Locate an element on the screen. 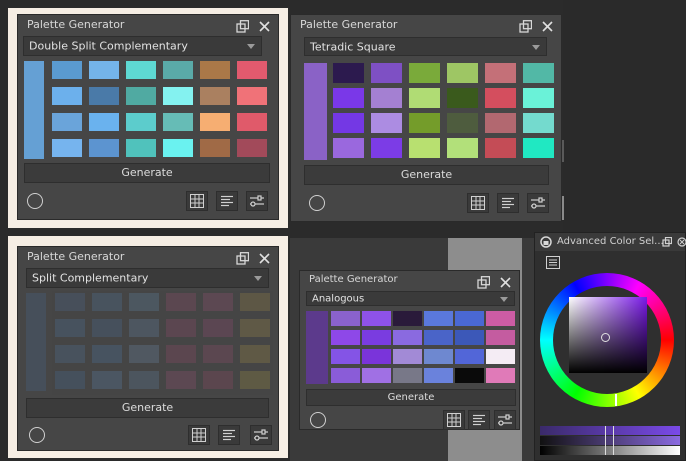 The height and width of the screenshot is (461, 686). harmony-dropdown: Double Split Complementary is located at coordinates (142, 46).